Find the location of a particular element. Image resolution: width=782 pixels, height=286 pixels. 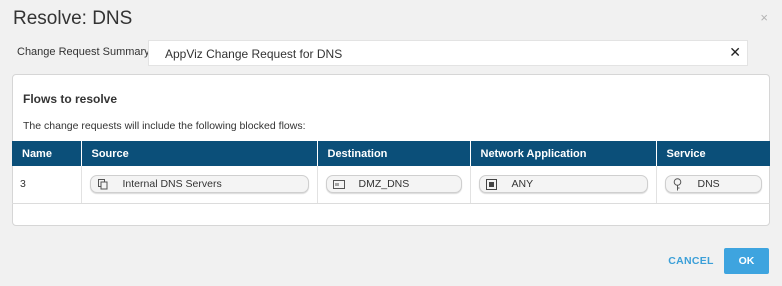

clear-icon: ✕ is located at coordinates (735, 52).